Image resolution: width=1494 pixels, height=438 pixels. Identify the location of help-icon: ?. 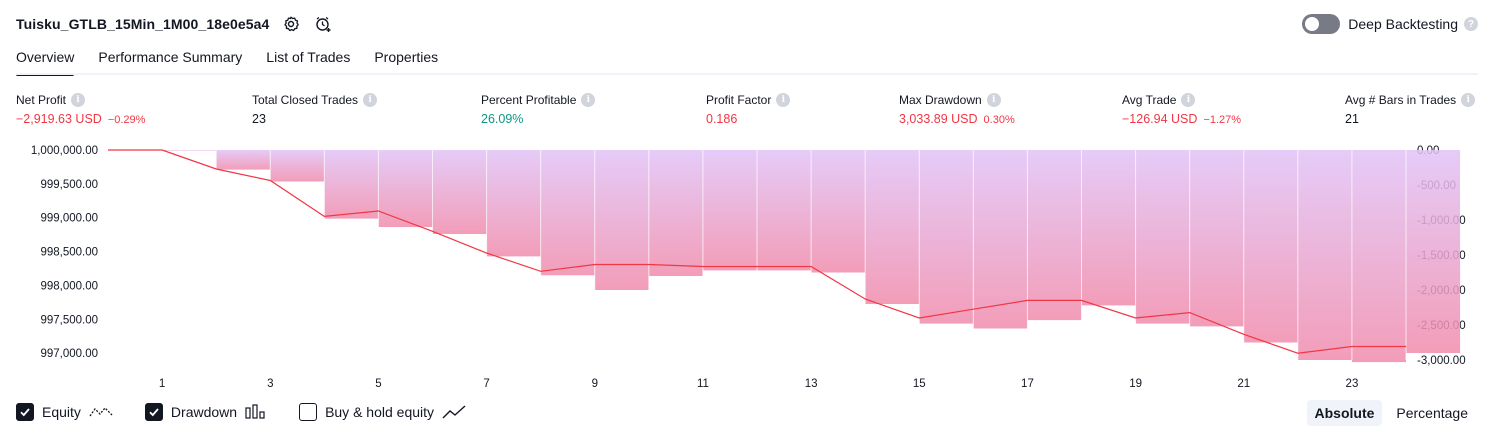
(1471, 24).